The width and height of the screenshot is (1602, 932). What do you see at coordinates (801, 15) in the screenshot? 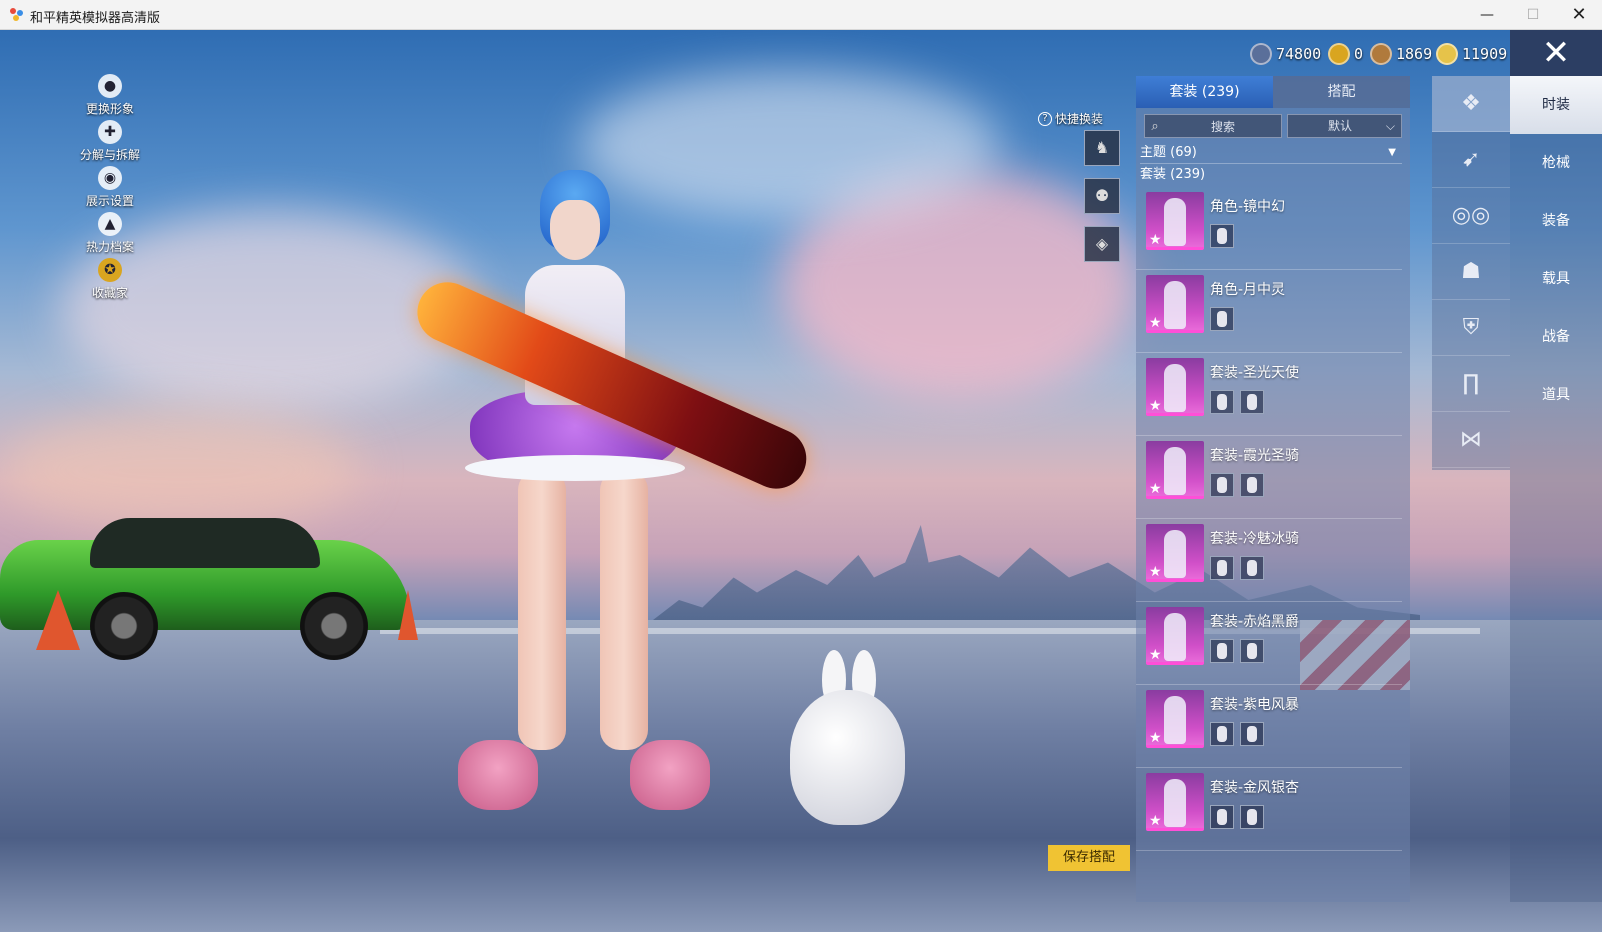
I see `window-titlebar: 和平精英模拟器高清版 — ☐ ✕` at bounding box center [801, 15].